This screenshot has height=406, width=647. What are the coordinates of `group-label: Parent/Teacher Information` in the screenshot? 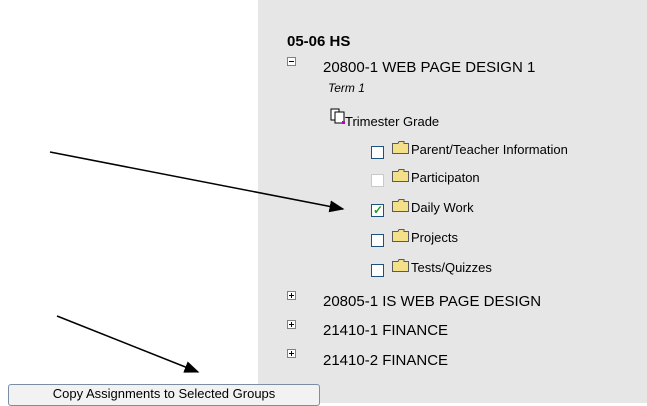 It's located at (489, 149).